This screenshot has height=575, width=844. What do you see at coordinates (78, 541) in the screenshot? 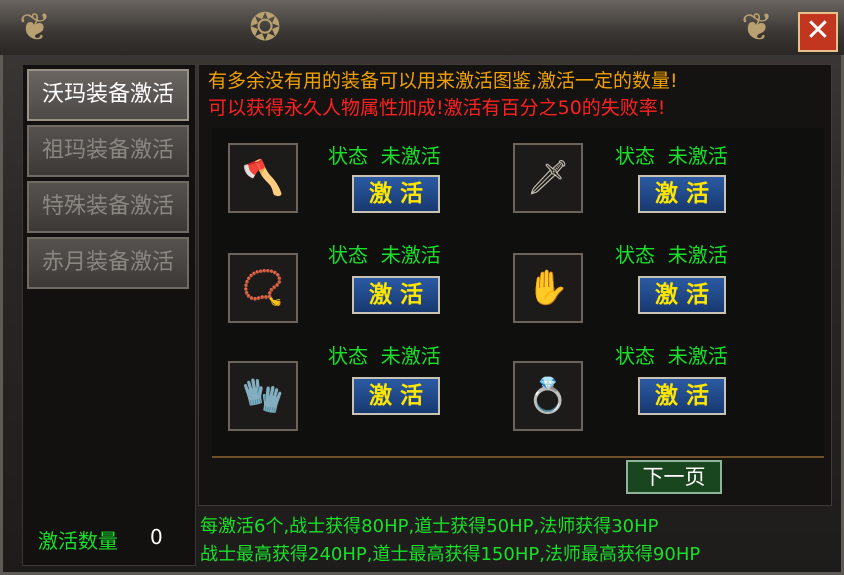
I see `activation-count-label: 激活数量` at bounding box center [78, 541].